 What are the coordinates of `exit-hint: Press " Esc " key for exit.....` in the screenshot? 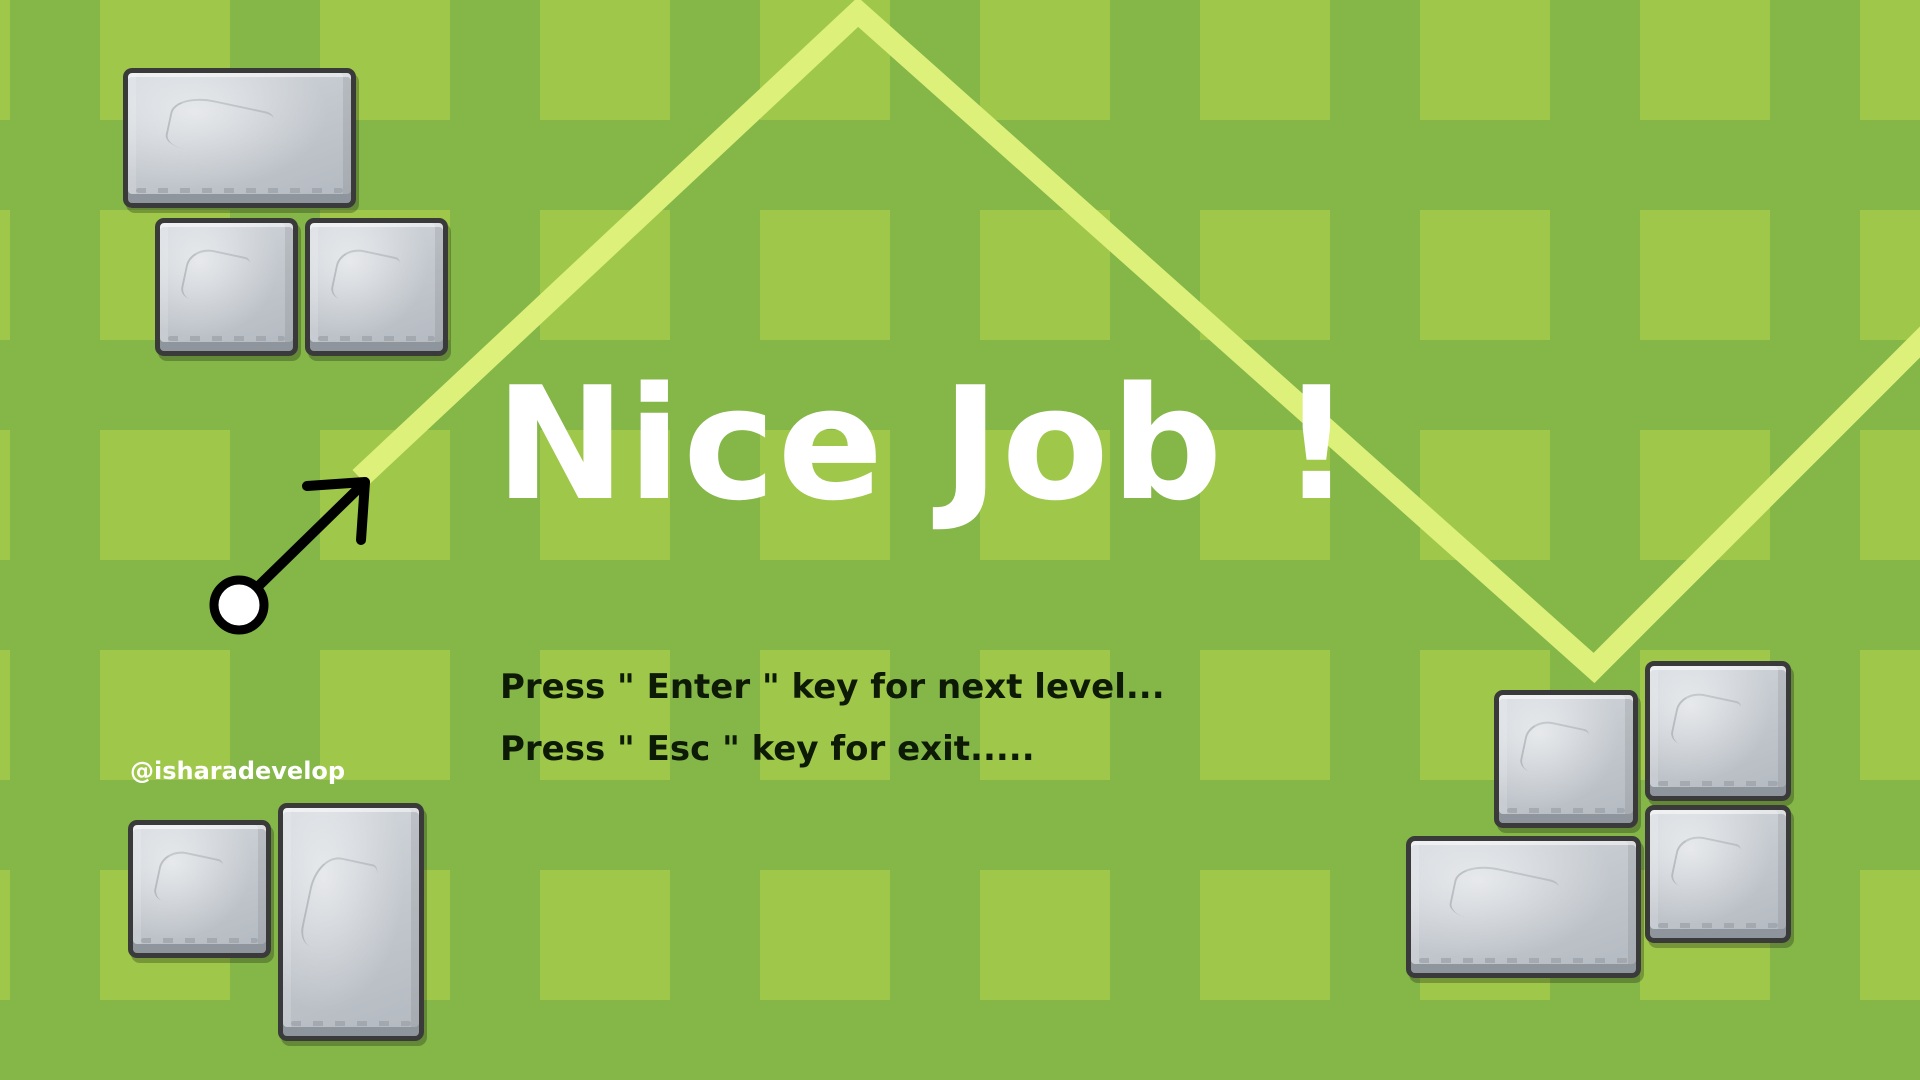 It's located at (767, 749).